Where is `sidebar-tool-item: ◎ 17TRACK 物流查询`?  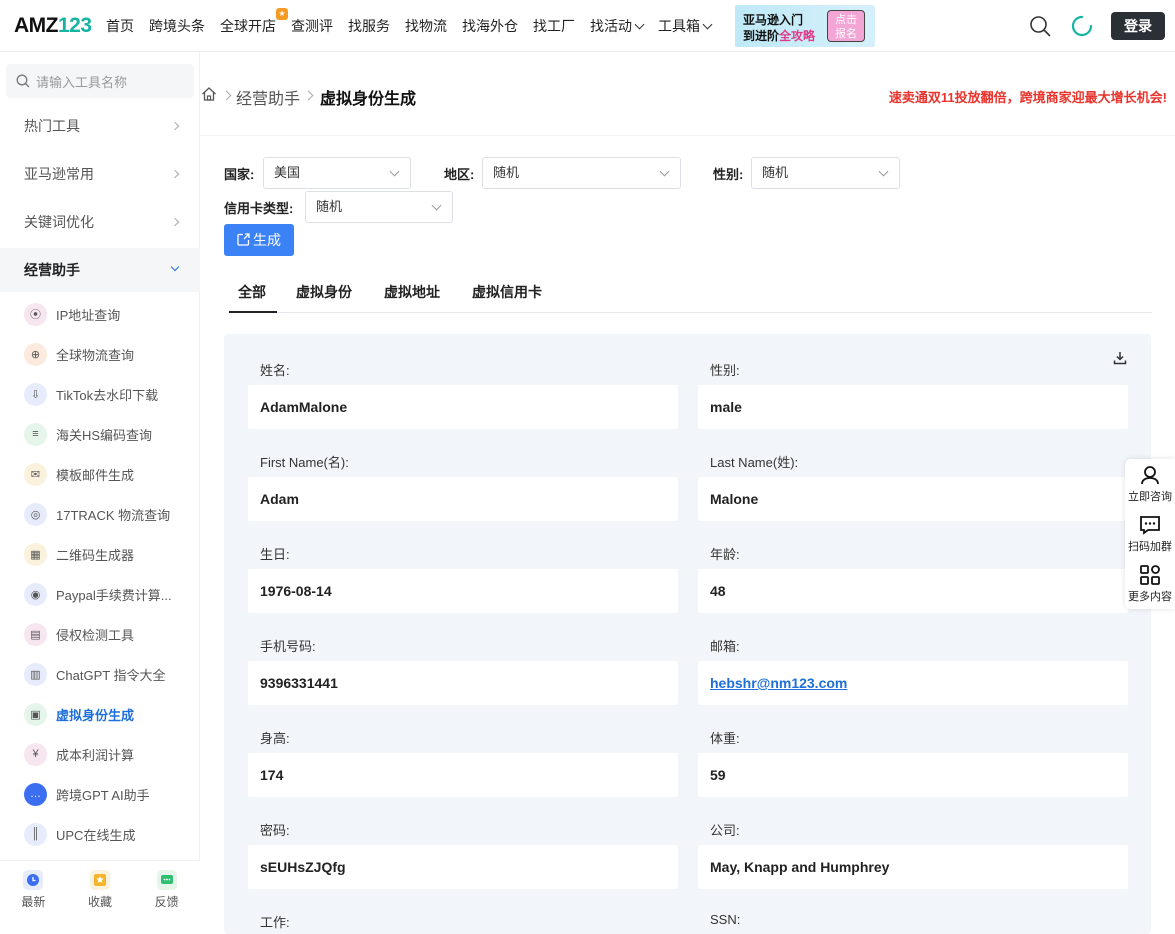
sidebar-tool-item: ◎ 17TRACK 物流查询 is located at coordinates (100, 514).